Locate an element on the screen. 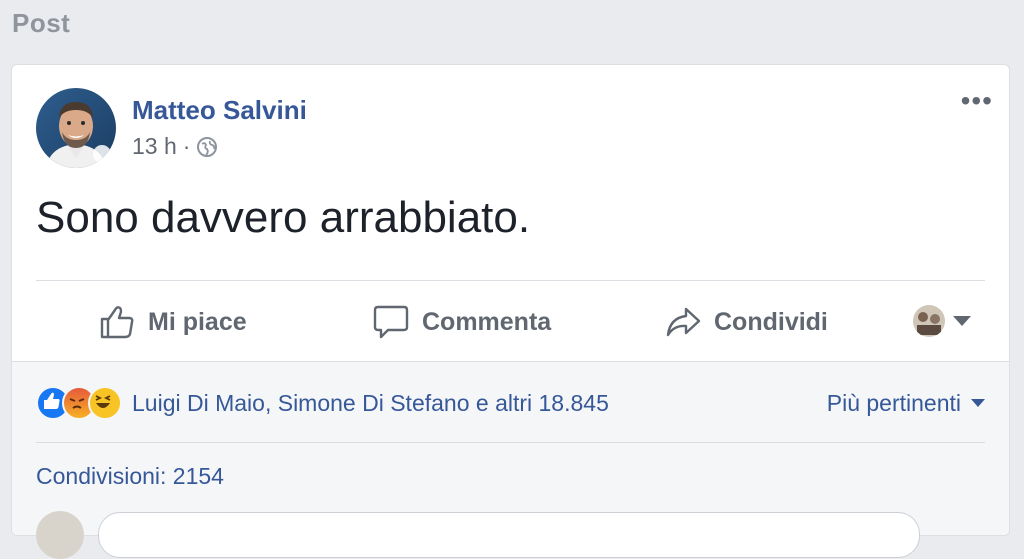  author-avatar is located at coordinates (76, 128).